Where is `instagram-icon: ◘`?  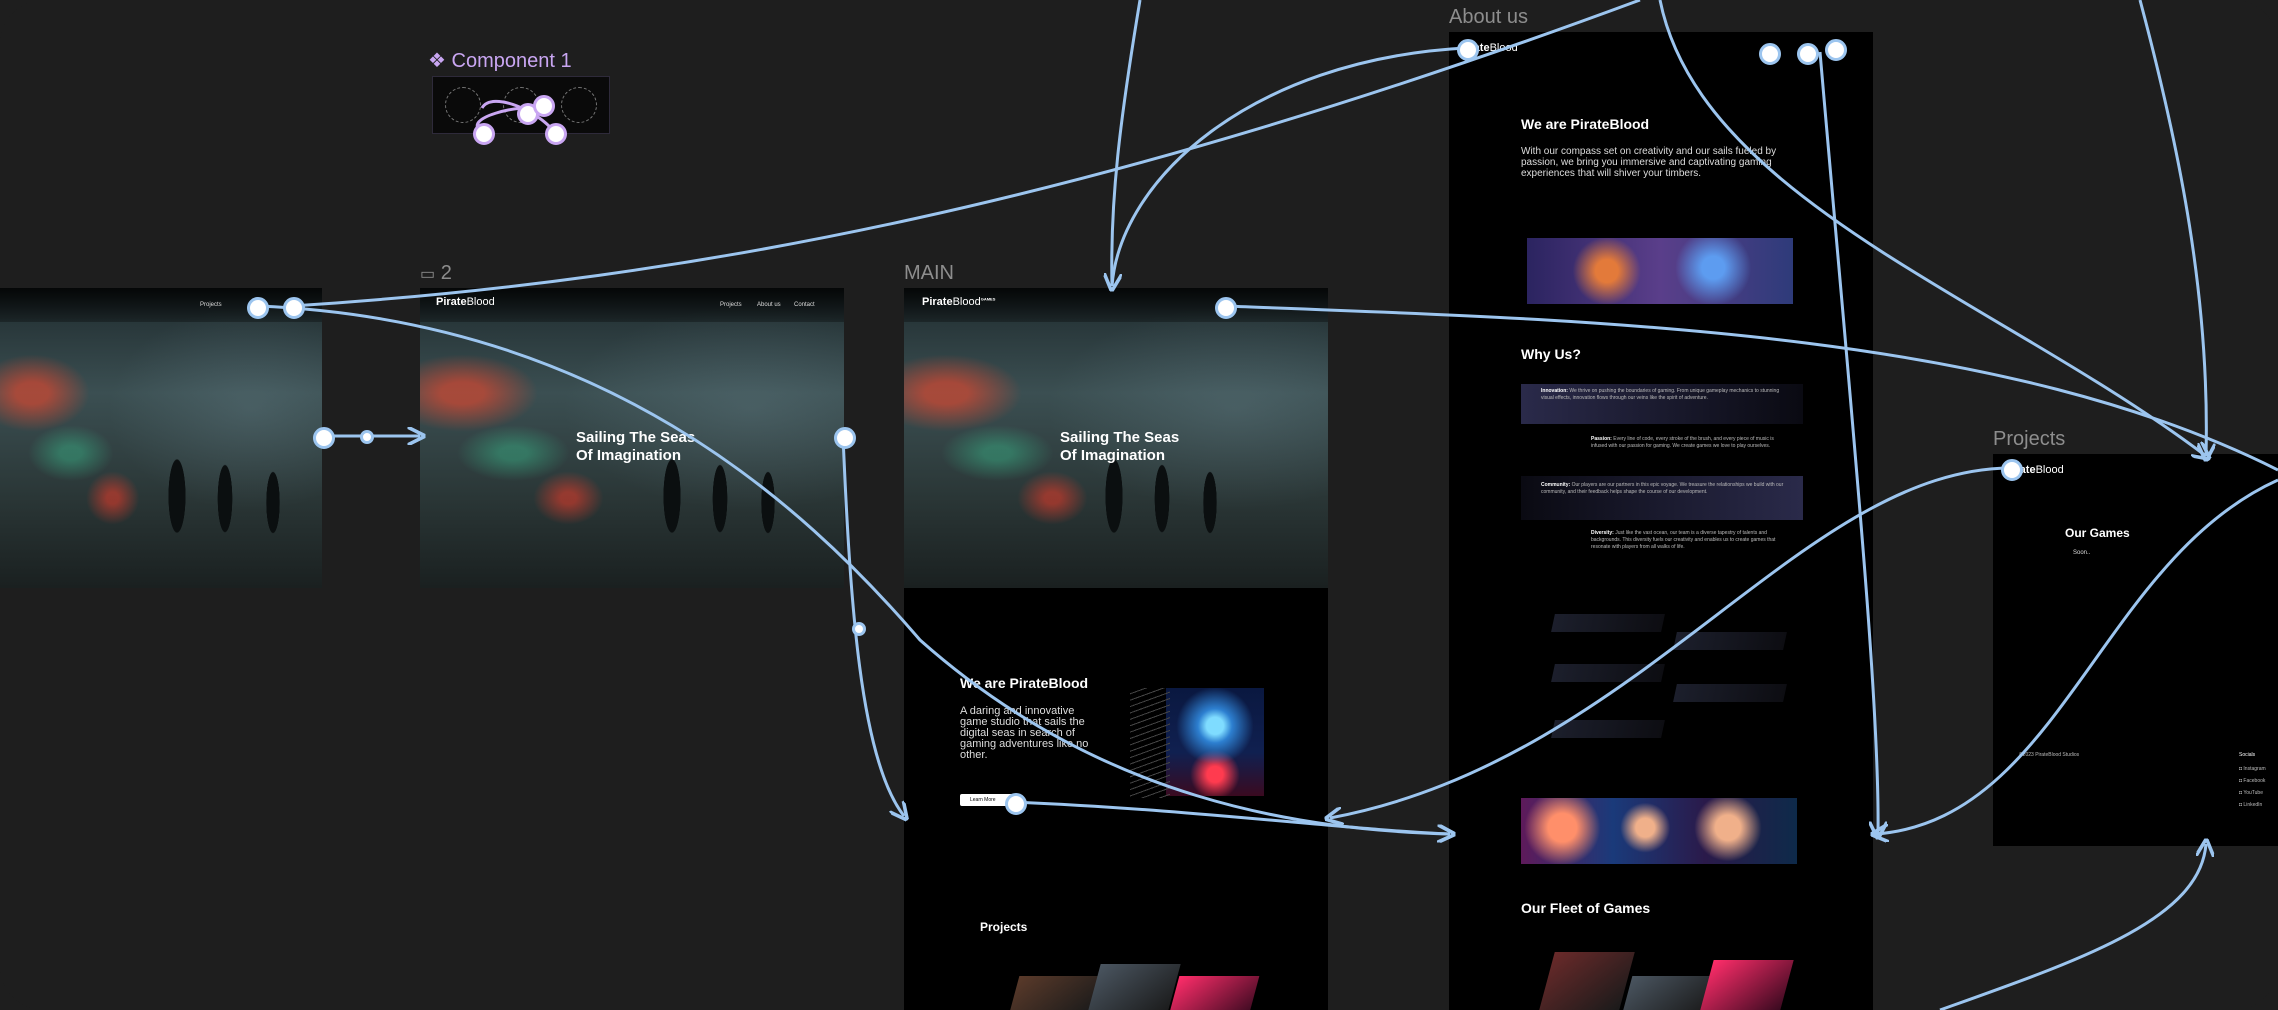
instagram-icon: ◘ is located at coordinates (2241, 769).